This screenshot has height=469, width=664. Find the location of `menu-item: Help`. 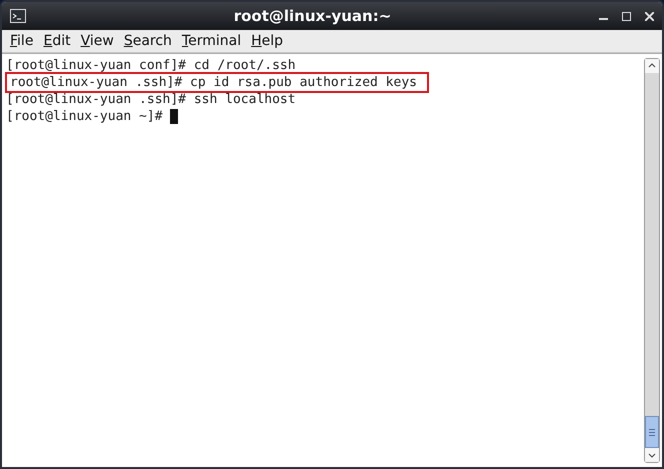

menu-item: Help is located at coordinates (267, 41).